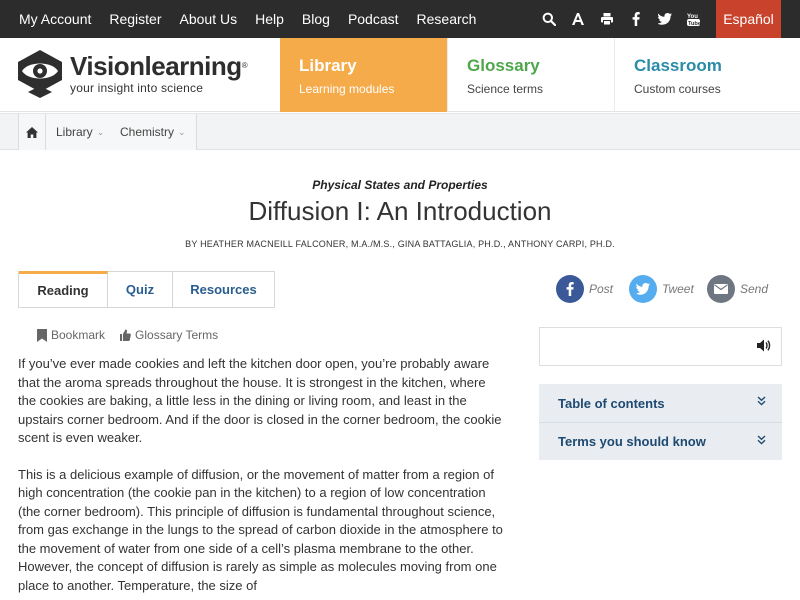 The image size is (800, 600). I want to click on top-icons: You Tube, so click(621, 19).